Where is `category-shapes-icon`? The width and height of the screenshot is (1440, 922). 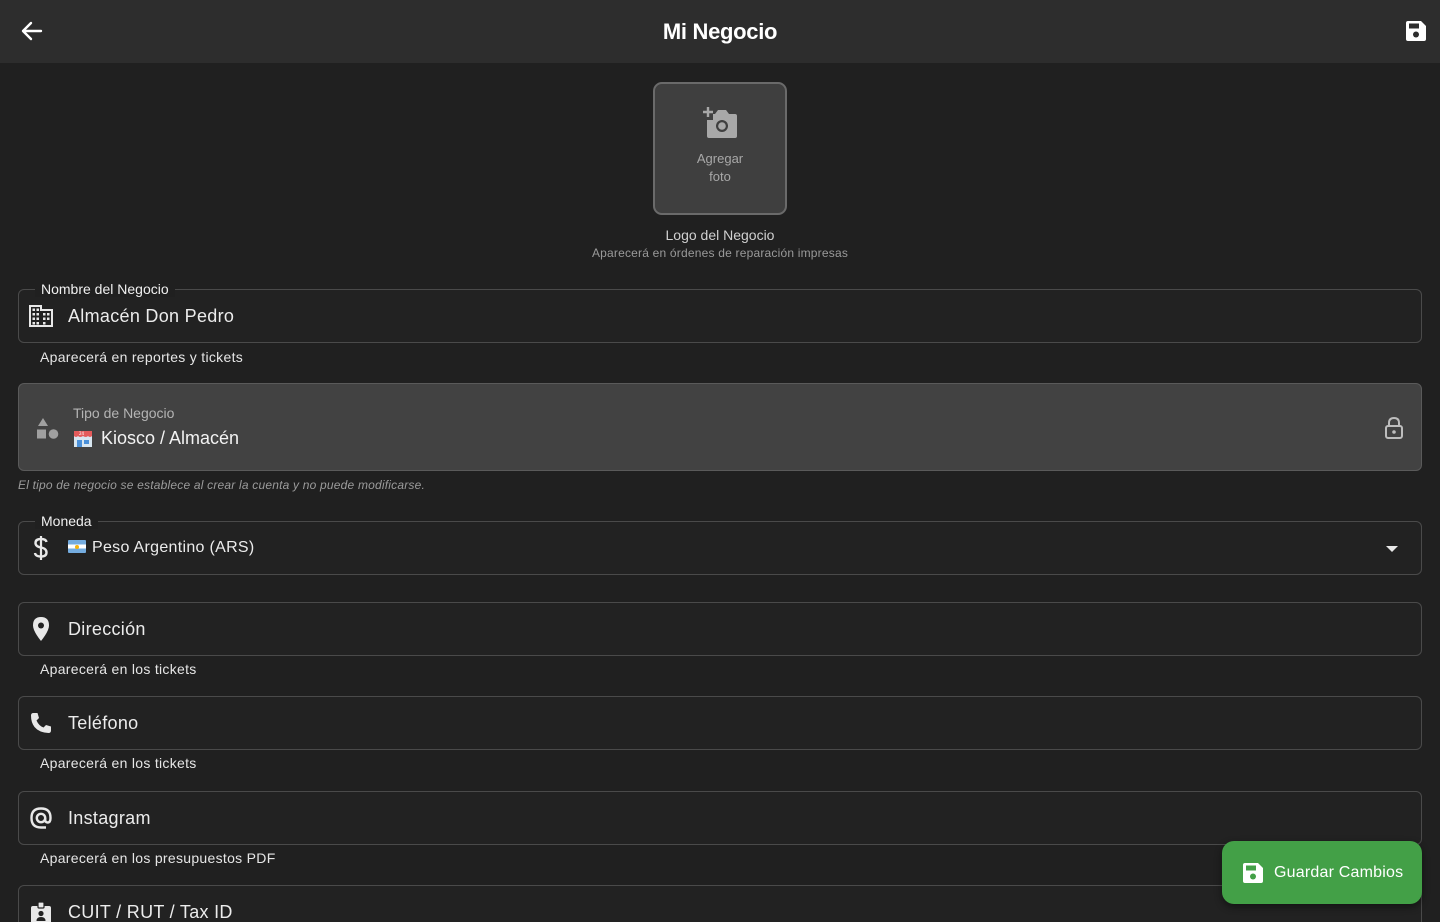
category-shapes-icon is located at coordinates (48, 428).